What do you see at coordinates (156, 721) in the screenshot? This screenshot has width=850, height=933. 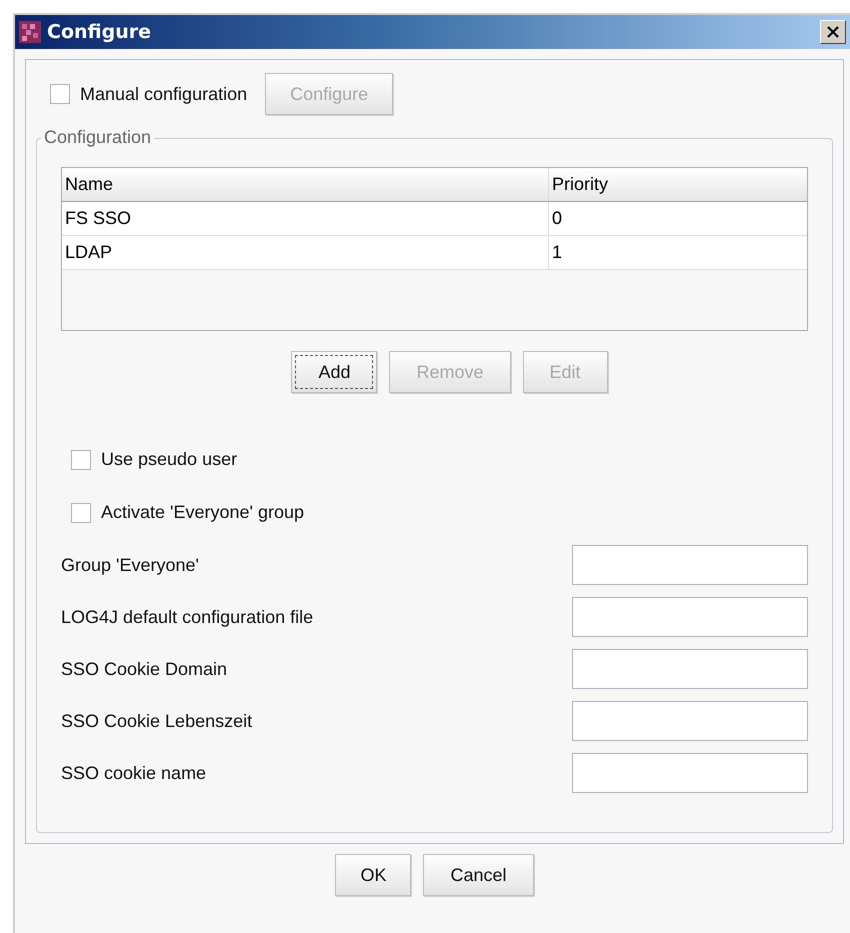 I see `field-label: SSO Cookie Lebenszeit` at bounding box center [156, 721].